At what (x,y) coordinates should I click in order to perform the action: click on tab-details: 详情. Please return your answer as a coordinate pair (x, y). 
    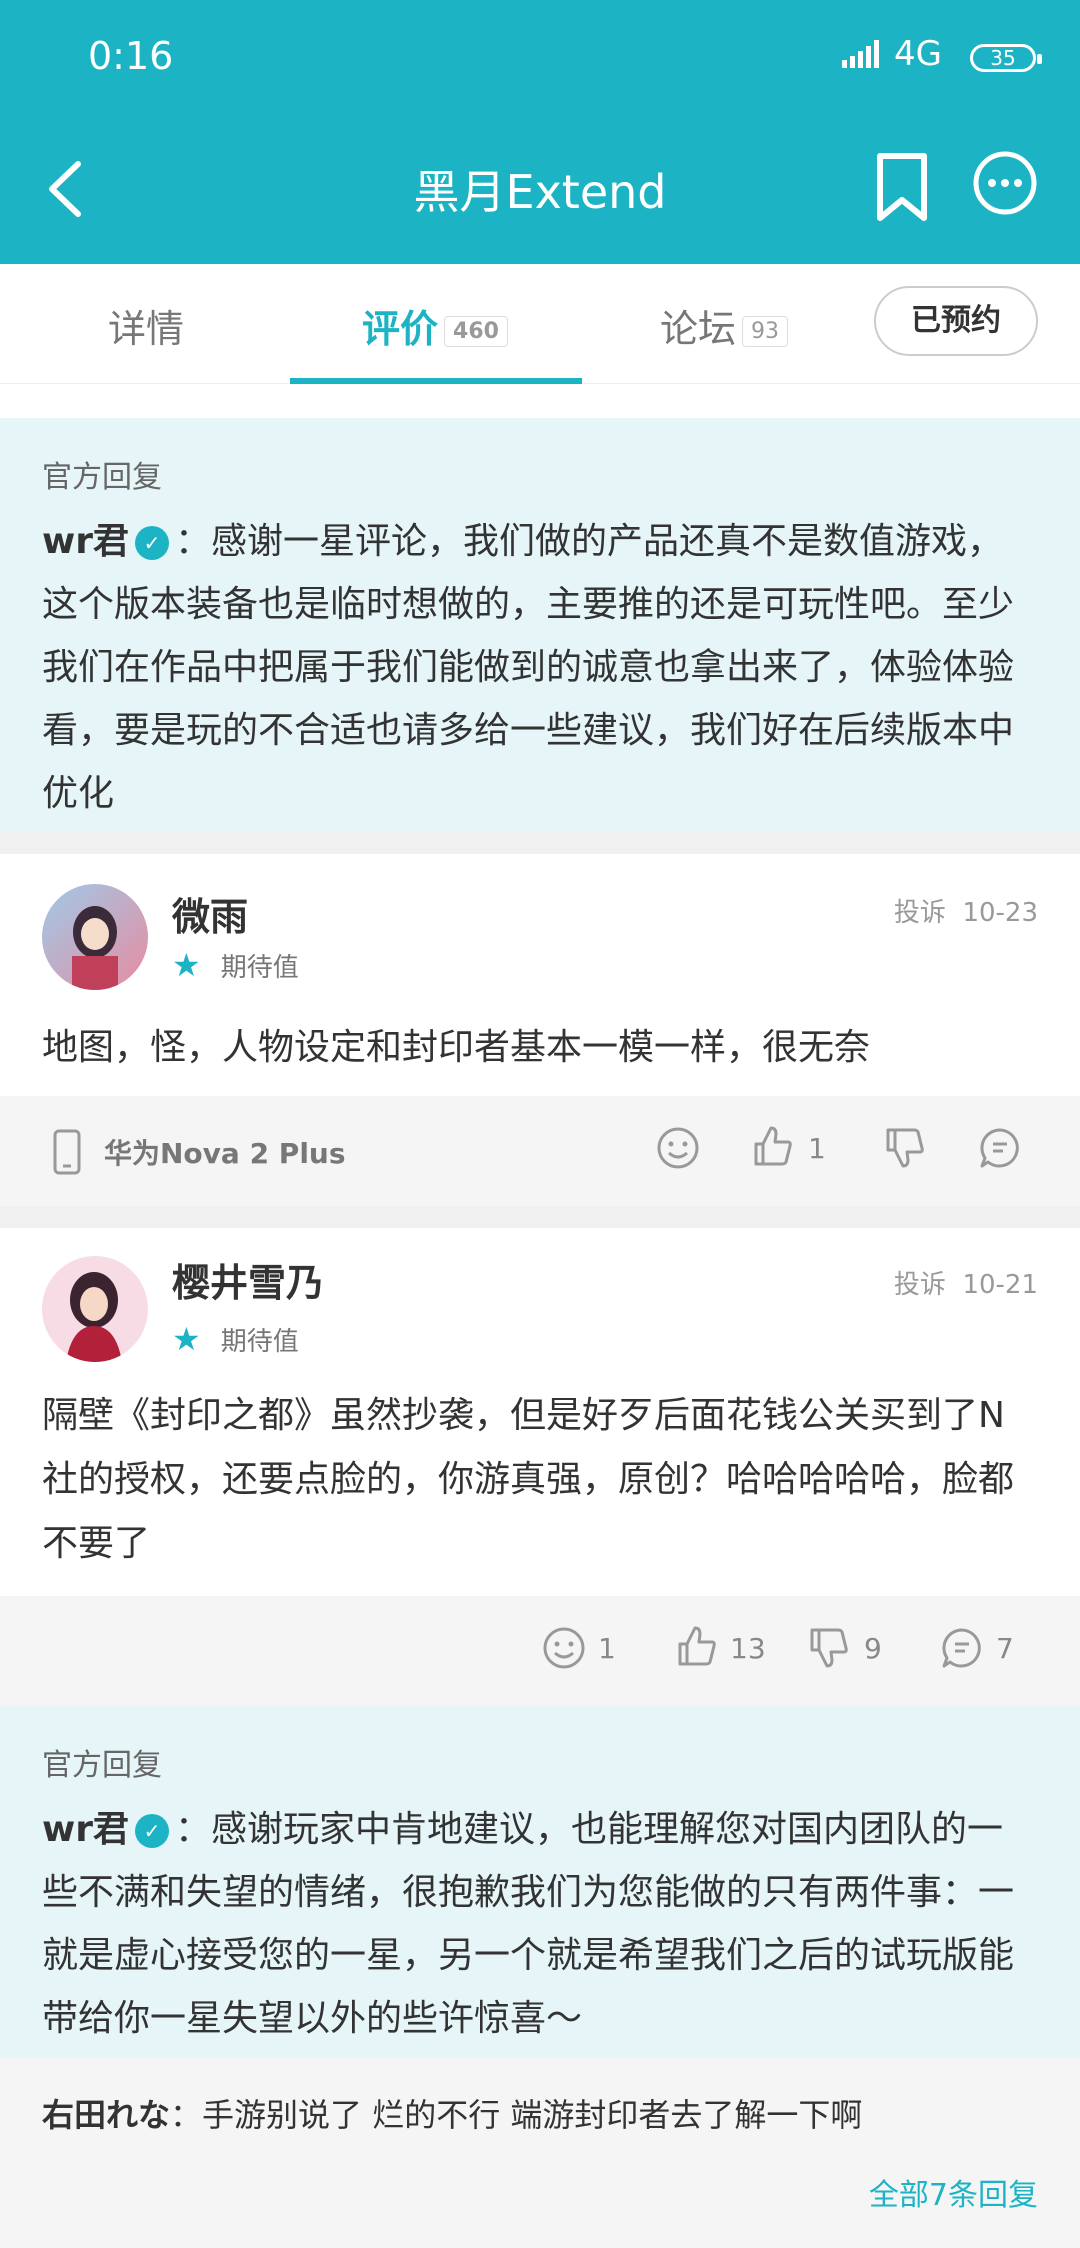
    Looking at the image, I should click on (146, 325).